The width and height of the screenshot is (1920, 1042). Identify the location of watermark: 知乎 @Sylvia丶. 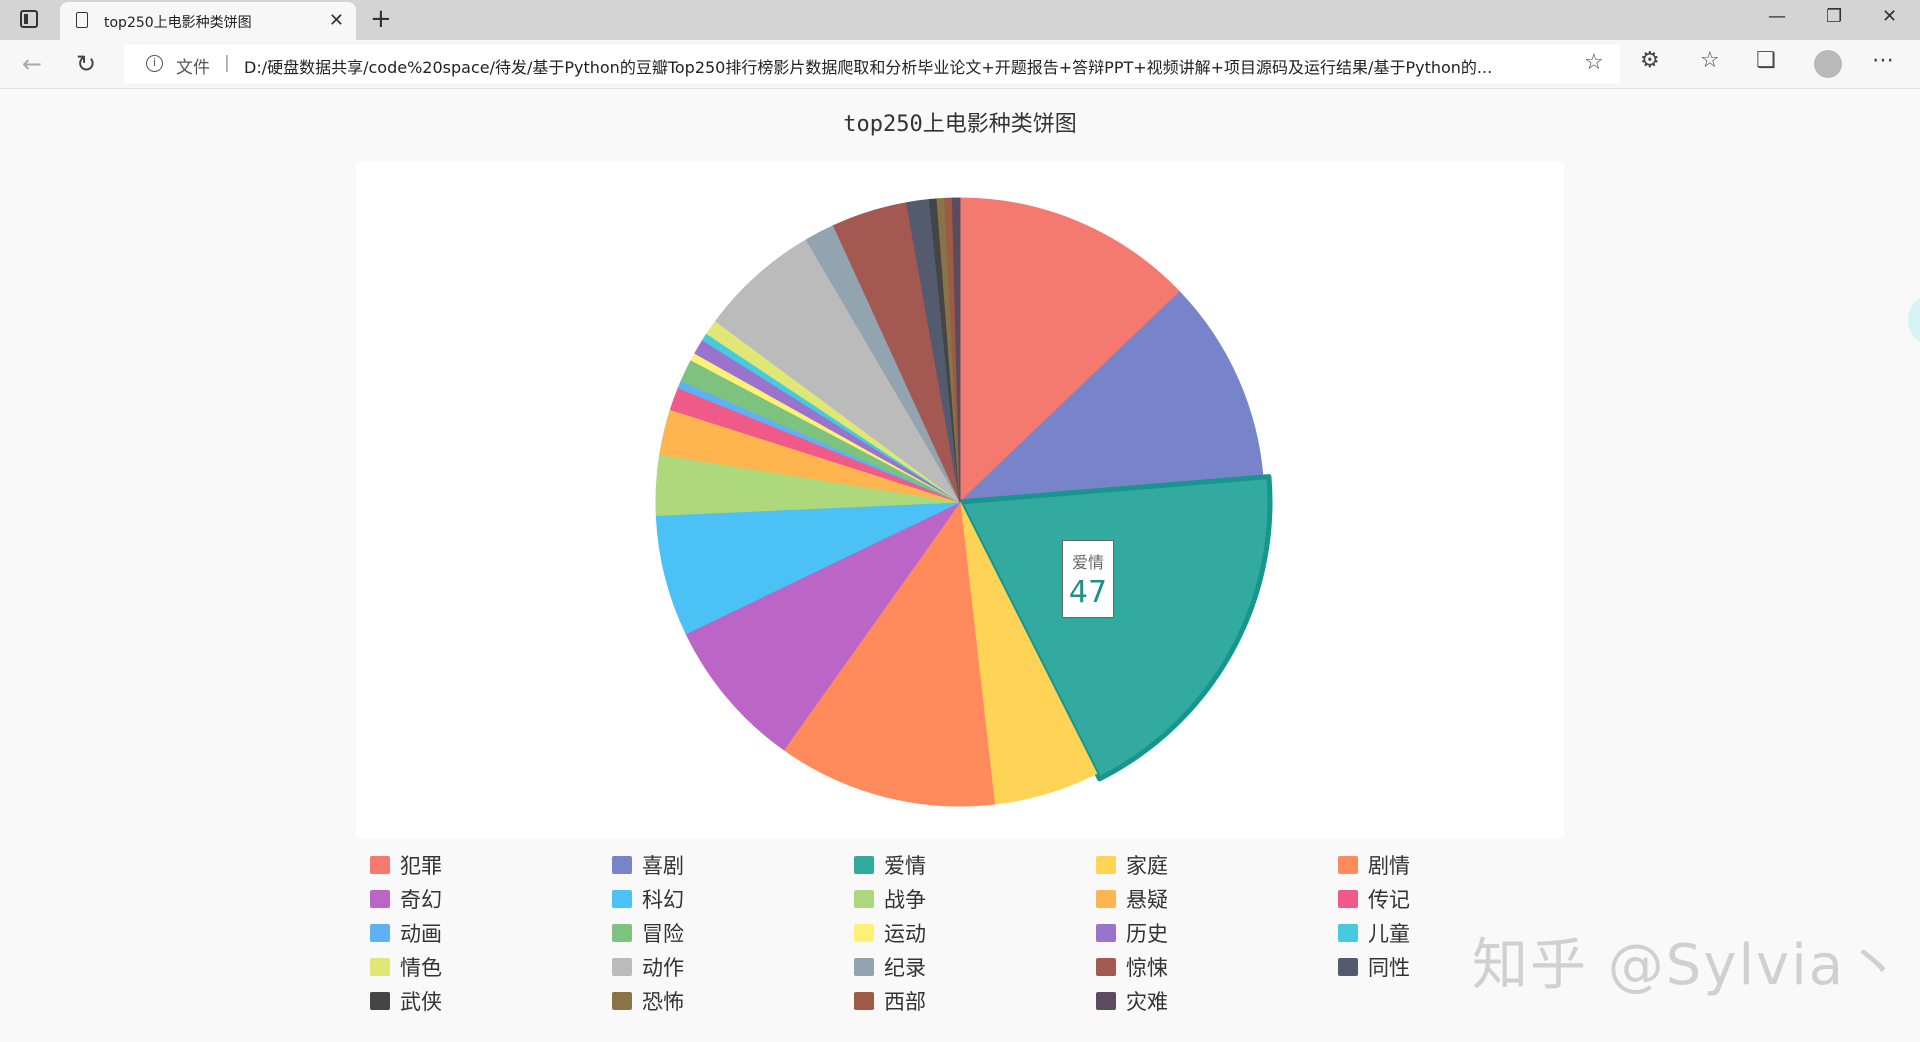
(1688, 965).